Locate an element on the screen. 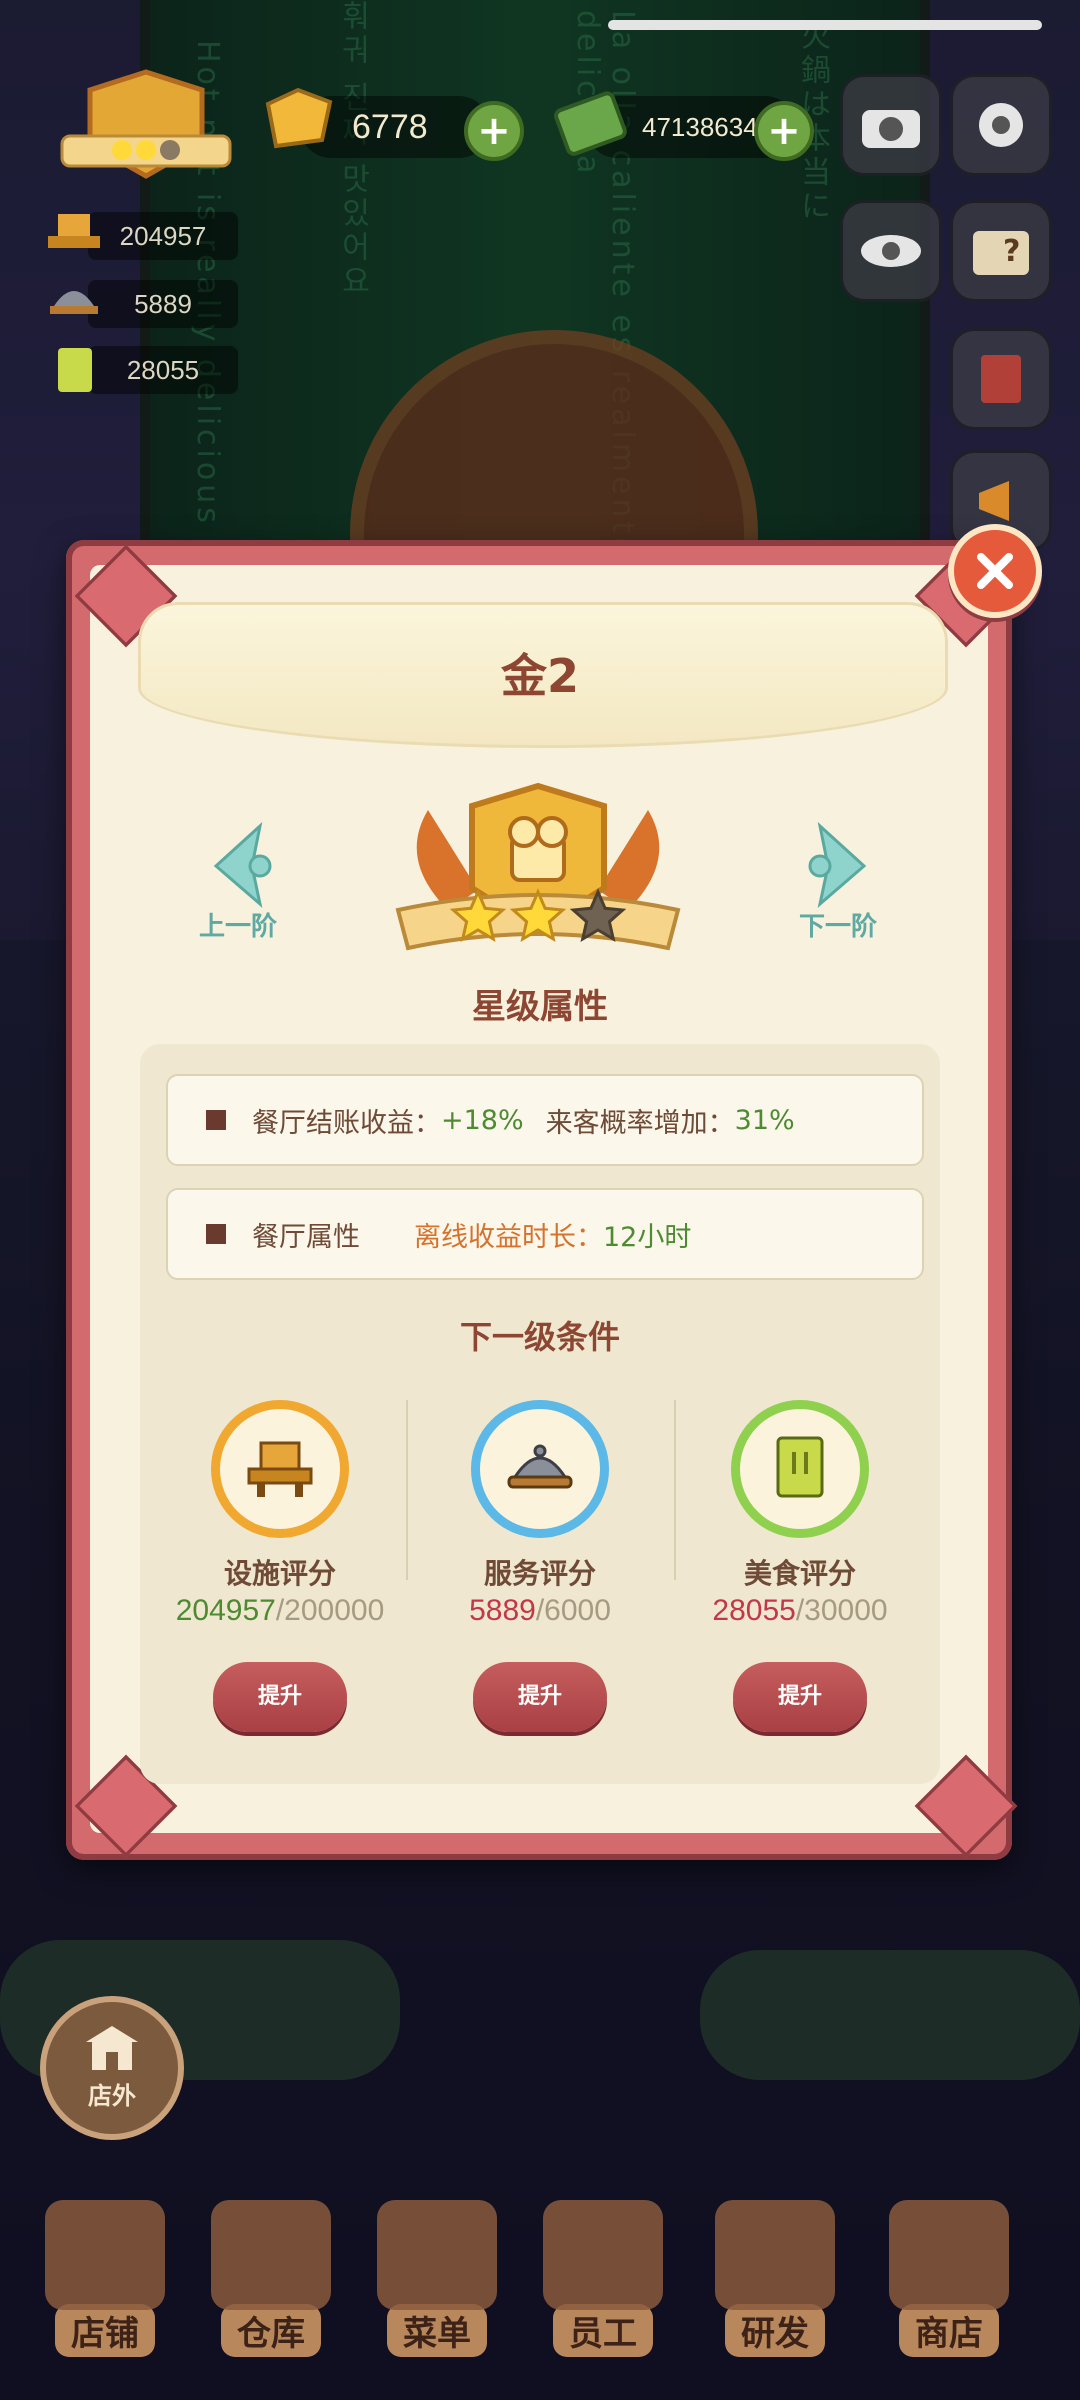 The width and height of the screenshot is (1080, 2400). food-ring is located at coordinates (800, 1469).